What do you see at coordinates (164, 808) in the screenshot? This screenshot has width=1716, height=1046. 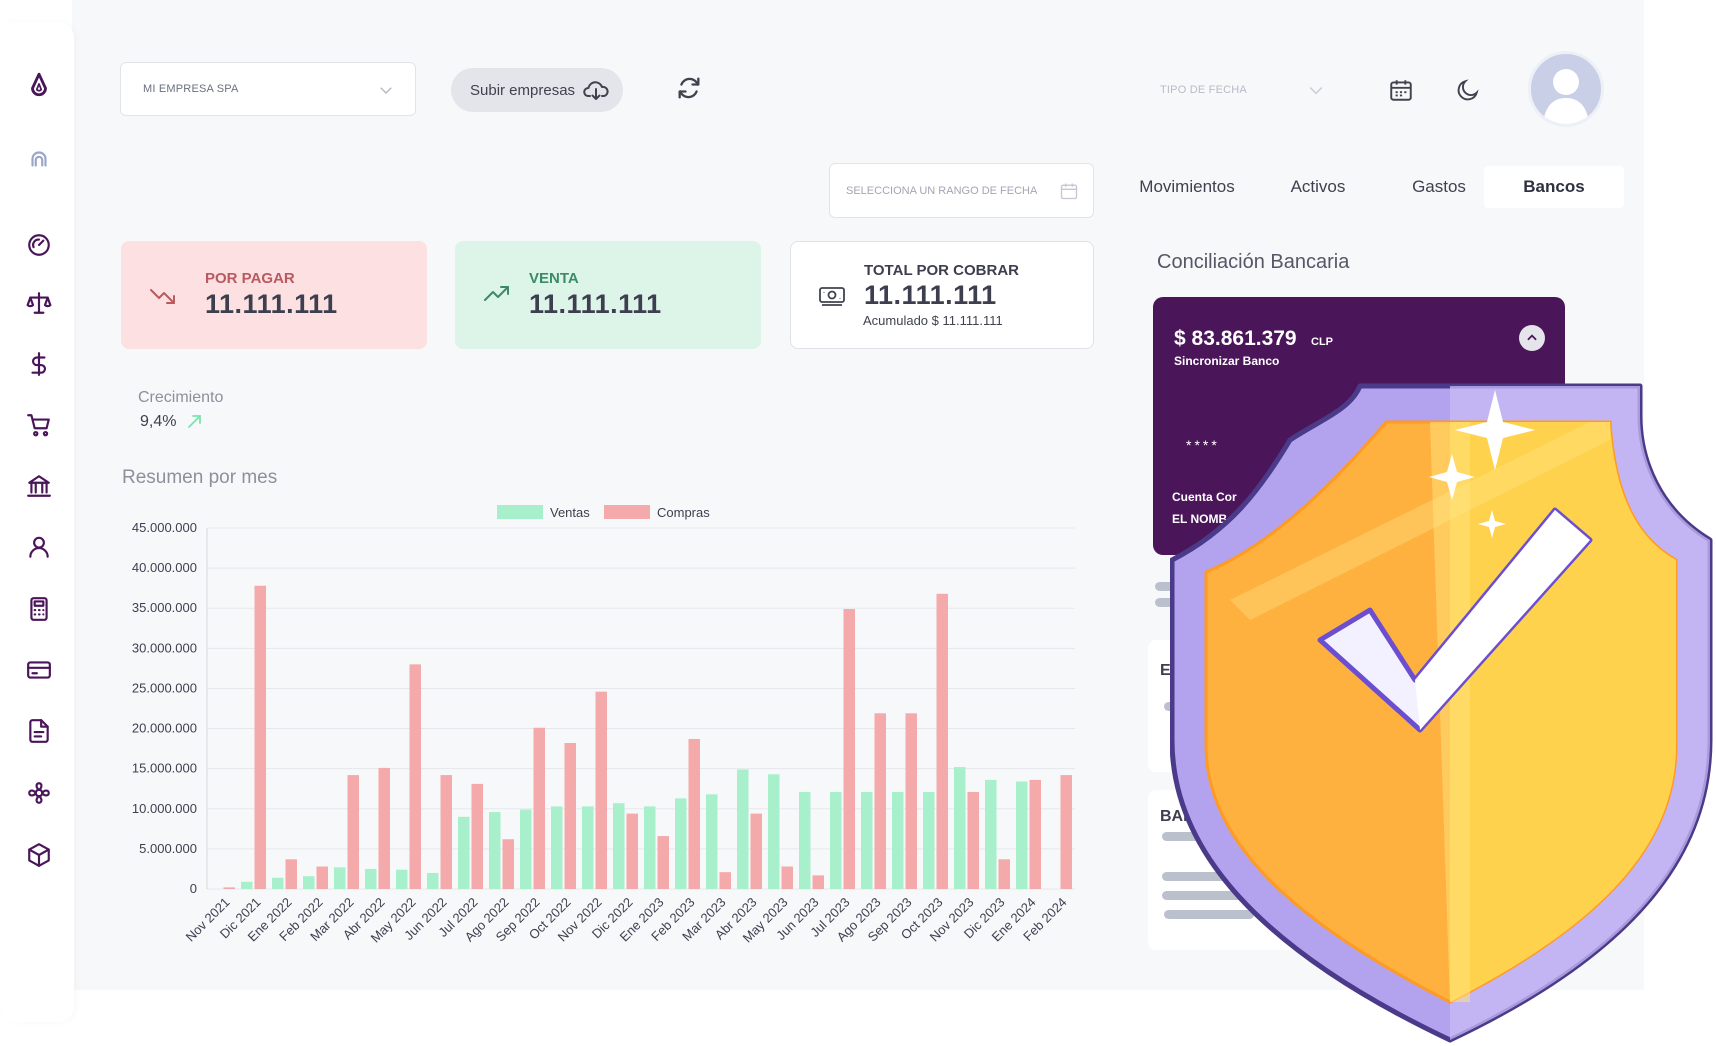 I see `y-tick-label: 10.000.000` at bounding box center [164, 808].